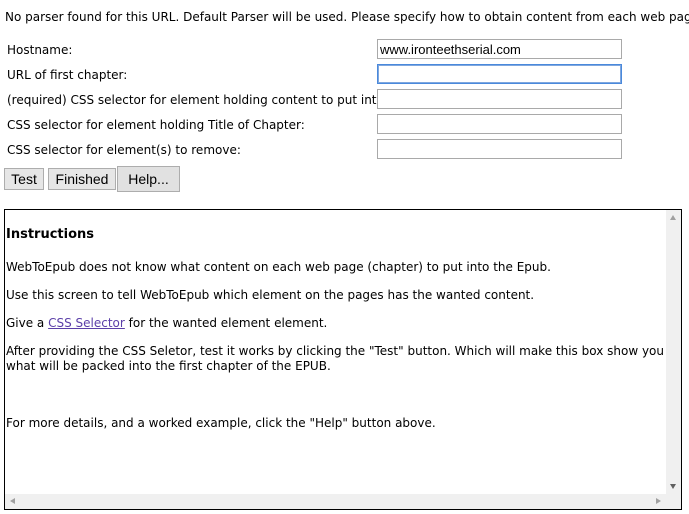  I want to click on p3-prefix: Give a, so click(27, 323).